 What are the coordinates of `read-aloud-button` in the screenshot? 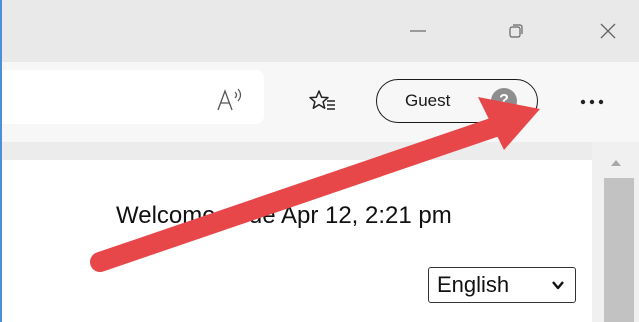 It's located at (230, 100).